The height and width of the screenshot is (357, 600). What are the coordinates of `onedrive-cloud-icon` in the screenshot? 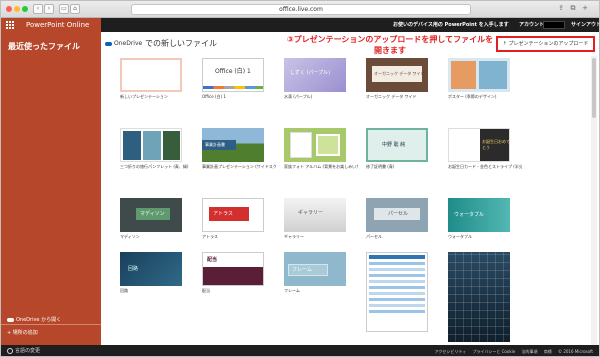 It's located at (10, 319).